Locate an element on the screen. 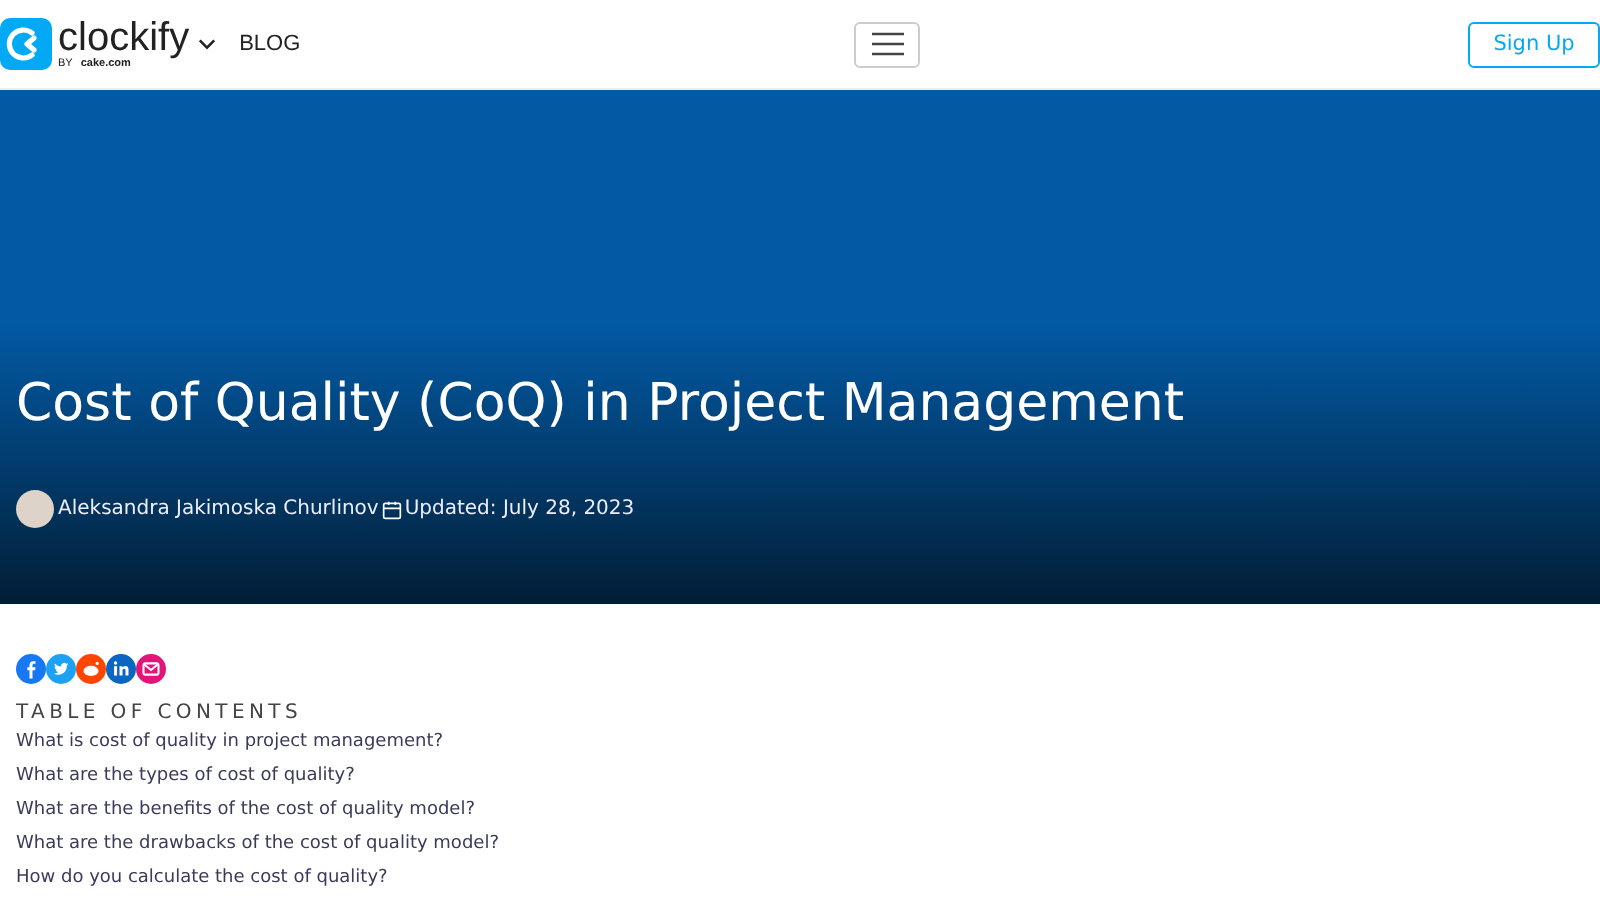 The height and width of the screenshot is (900, 1600). menu-button is located at coordinates (887, 44).